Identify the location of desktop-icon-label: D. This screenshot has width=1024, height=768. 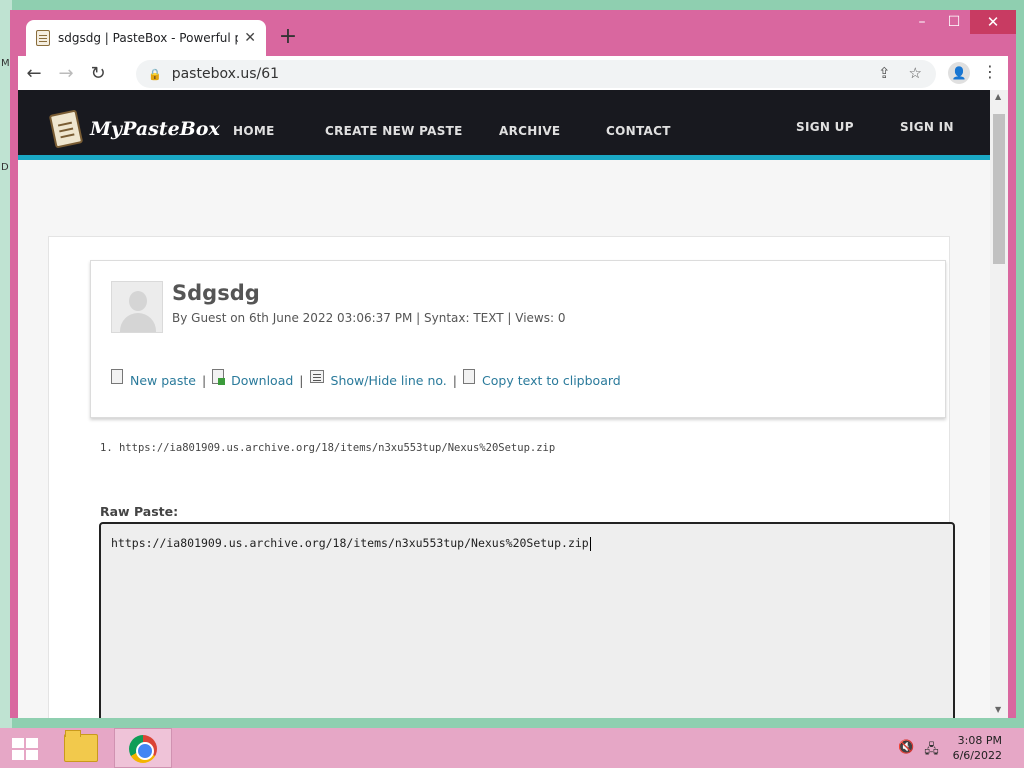
(5, 167).